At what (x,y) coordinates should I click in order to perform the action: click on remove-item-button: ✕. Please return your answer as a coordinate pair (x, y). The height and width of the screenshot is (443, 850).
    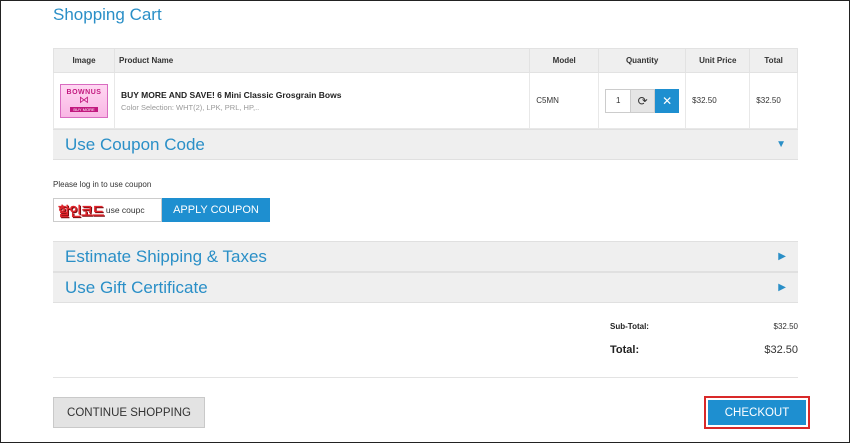
    Looking at the image, I should click on (667, 100).